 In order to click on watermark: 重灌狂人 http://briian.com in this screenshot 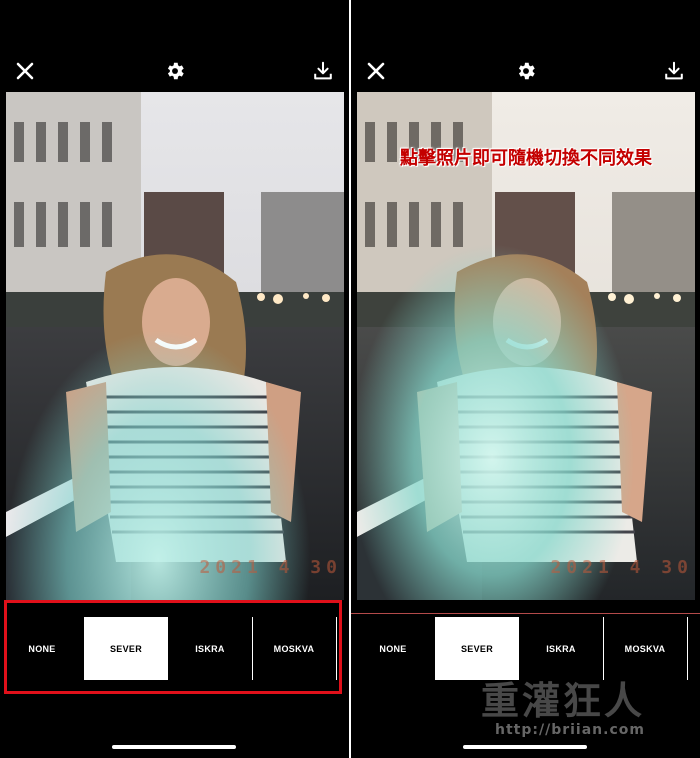, I will do `click(589, 715)`.